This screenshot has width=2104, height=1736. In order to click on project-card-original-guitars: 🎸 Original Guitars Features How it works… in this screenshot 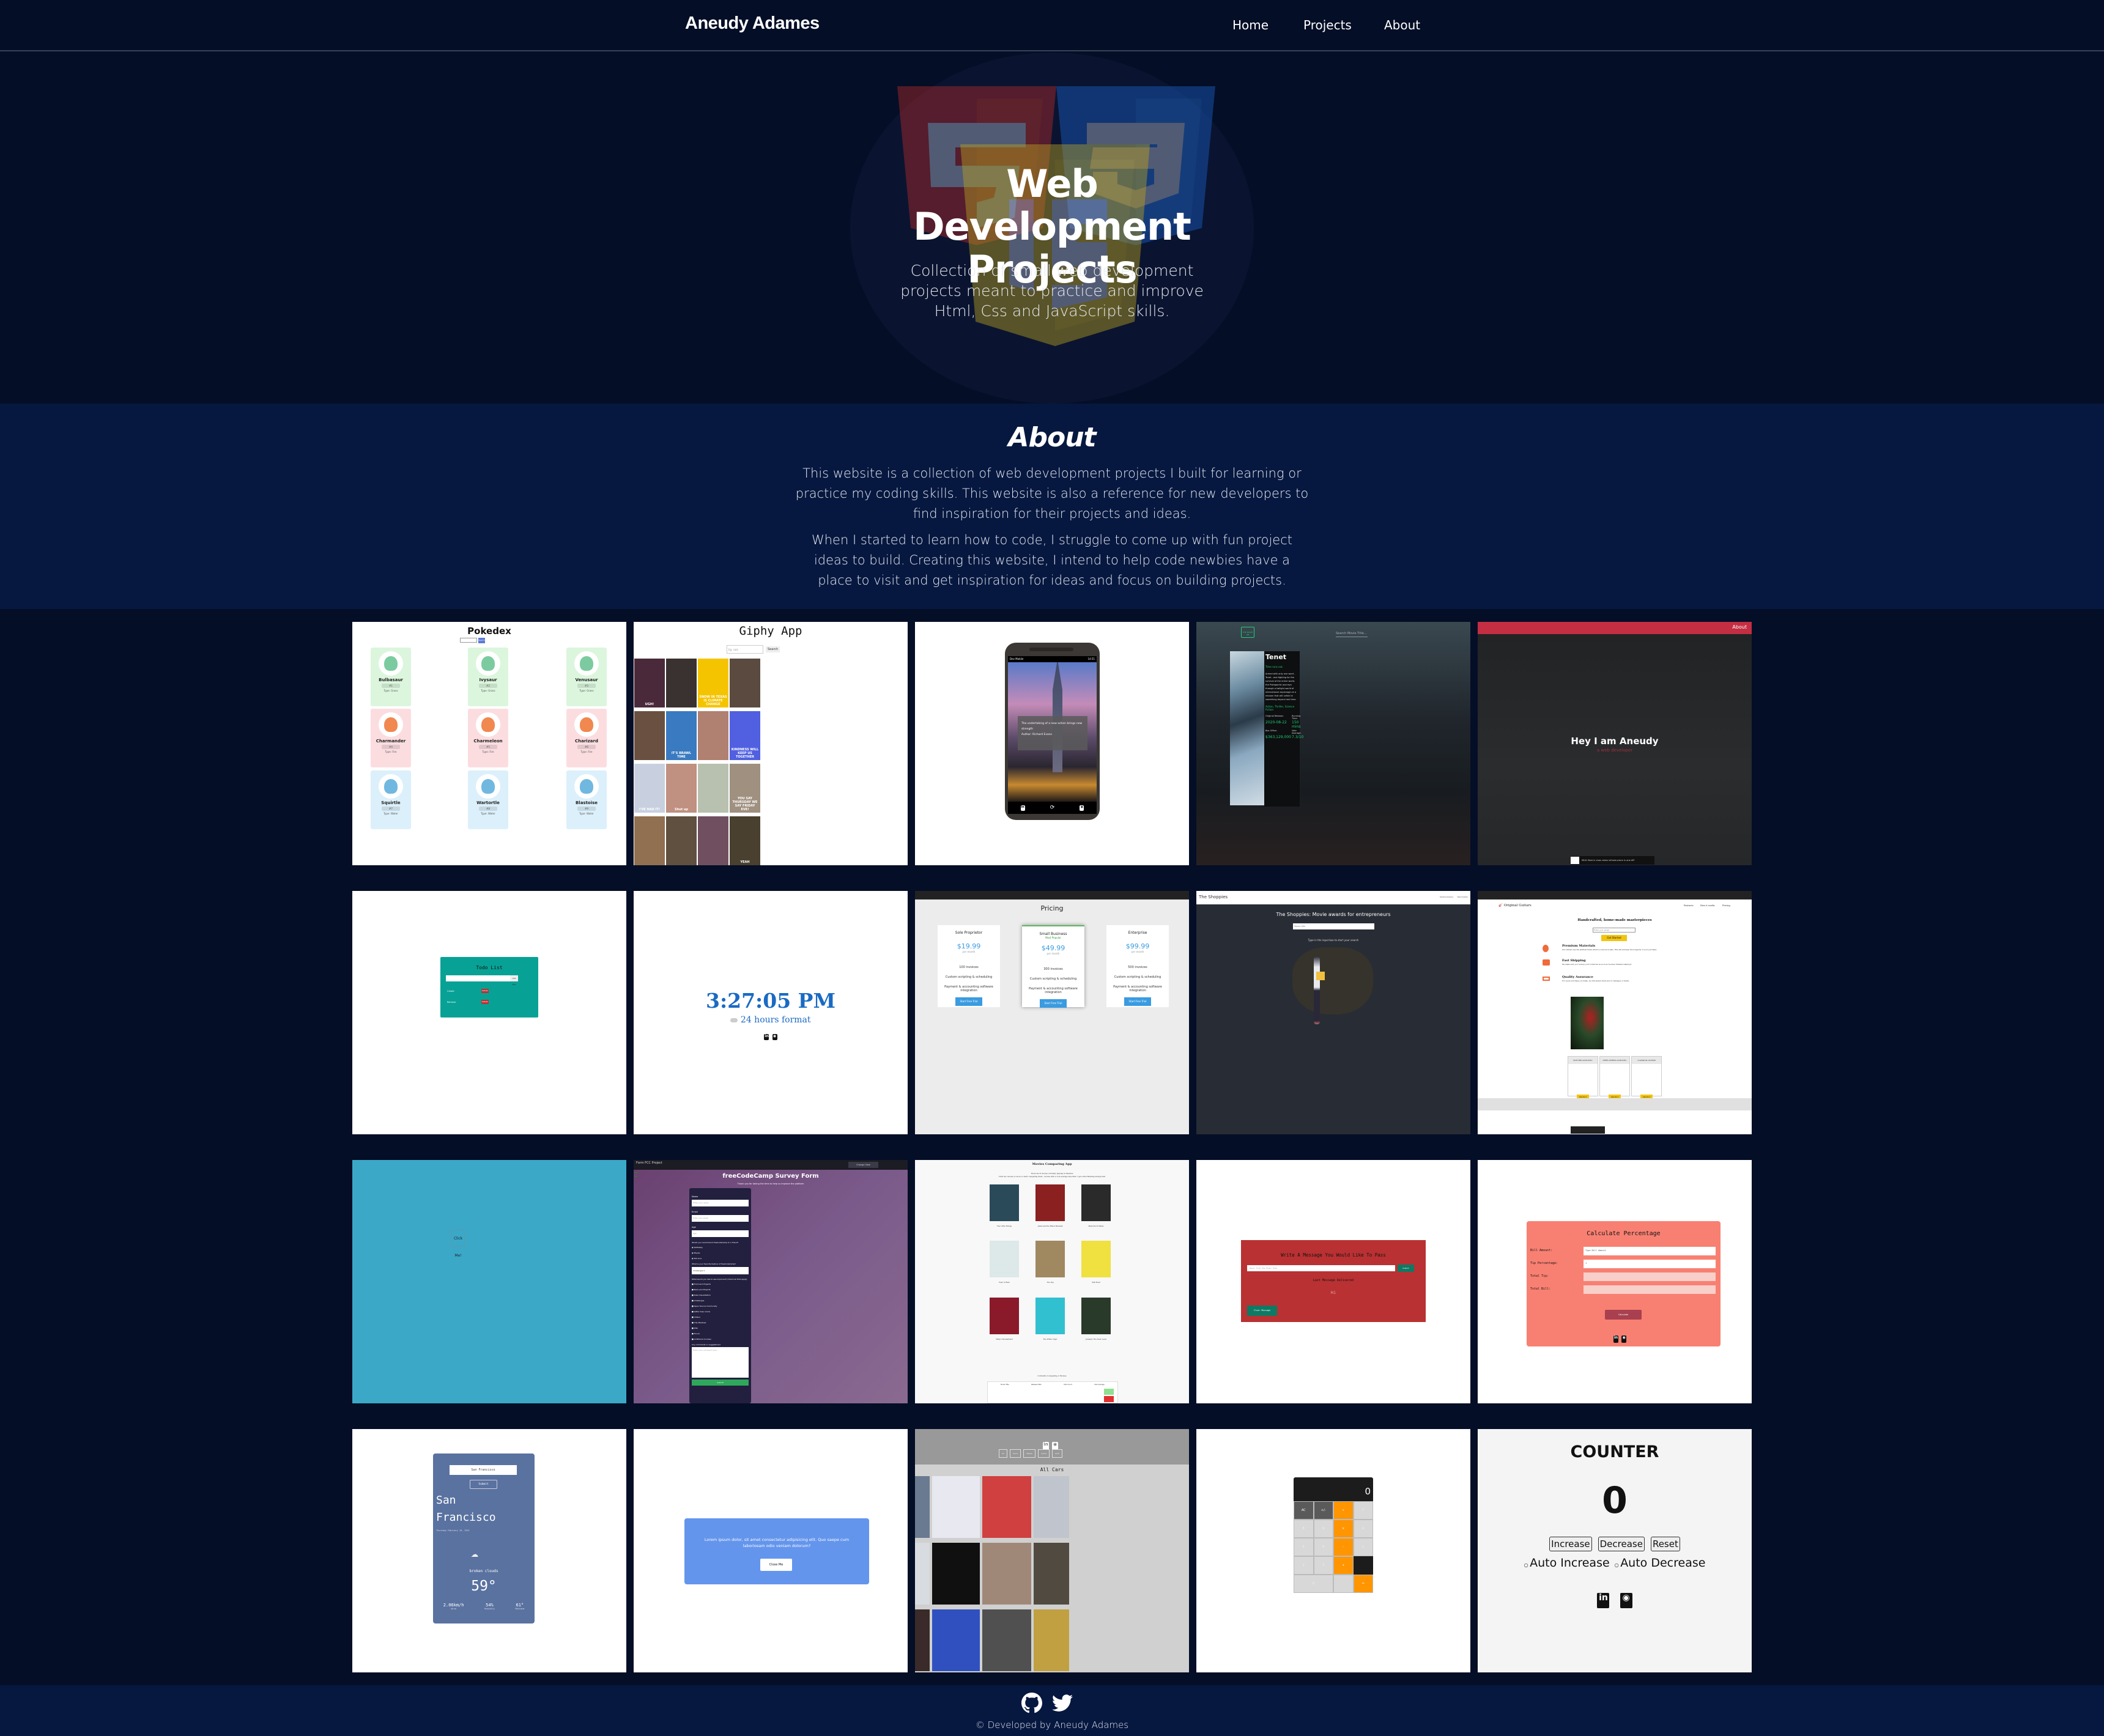, I will do `click(1615, 1012)`.